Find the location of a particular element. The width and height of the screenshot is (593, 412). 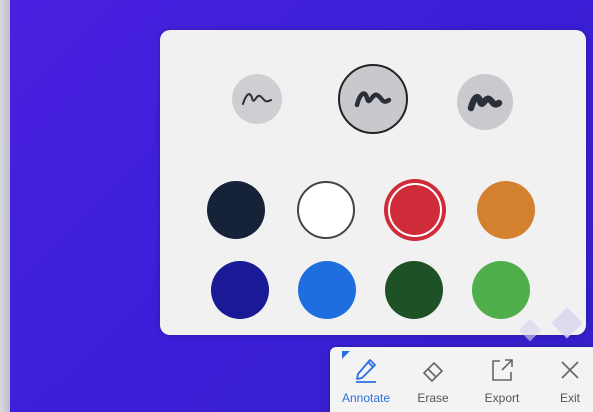

display-bezel is located at coordinates (5, 206).